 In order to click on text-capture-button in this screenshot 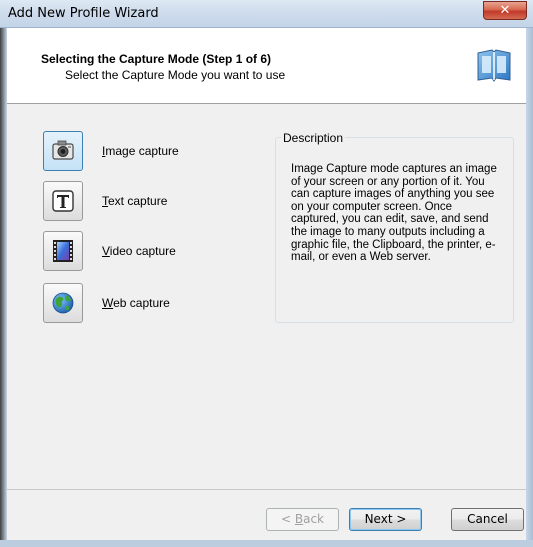, I will do `click(63, 201)`.